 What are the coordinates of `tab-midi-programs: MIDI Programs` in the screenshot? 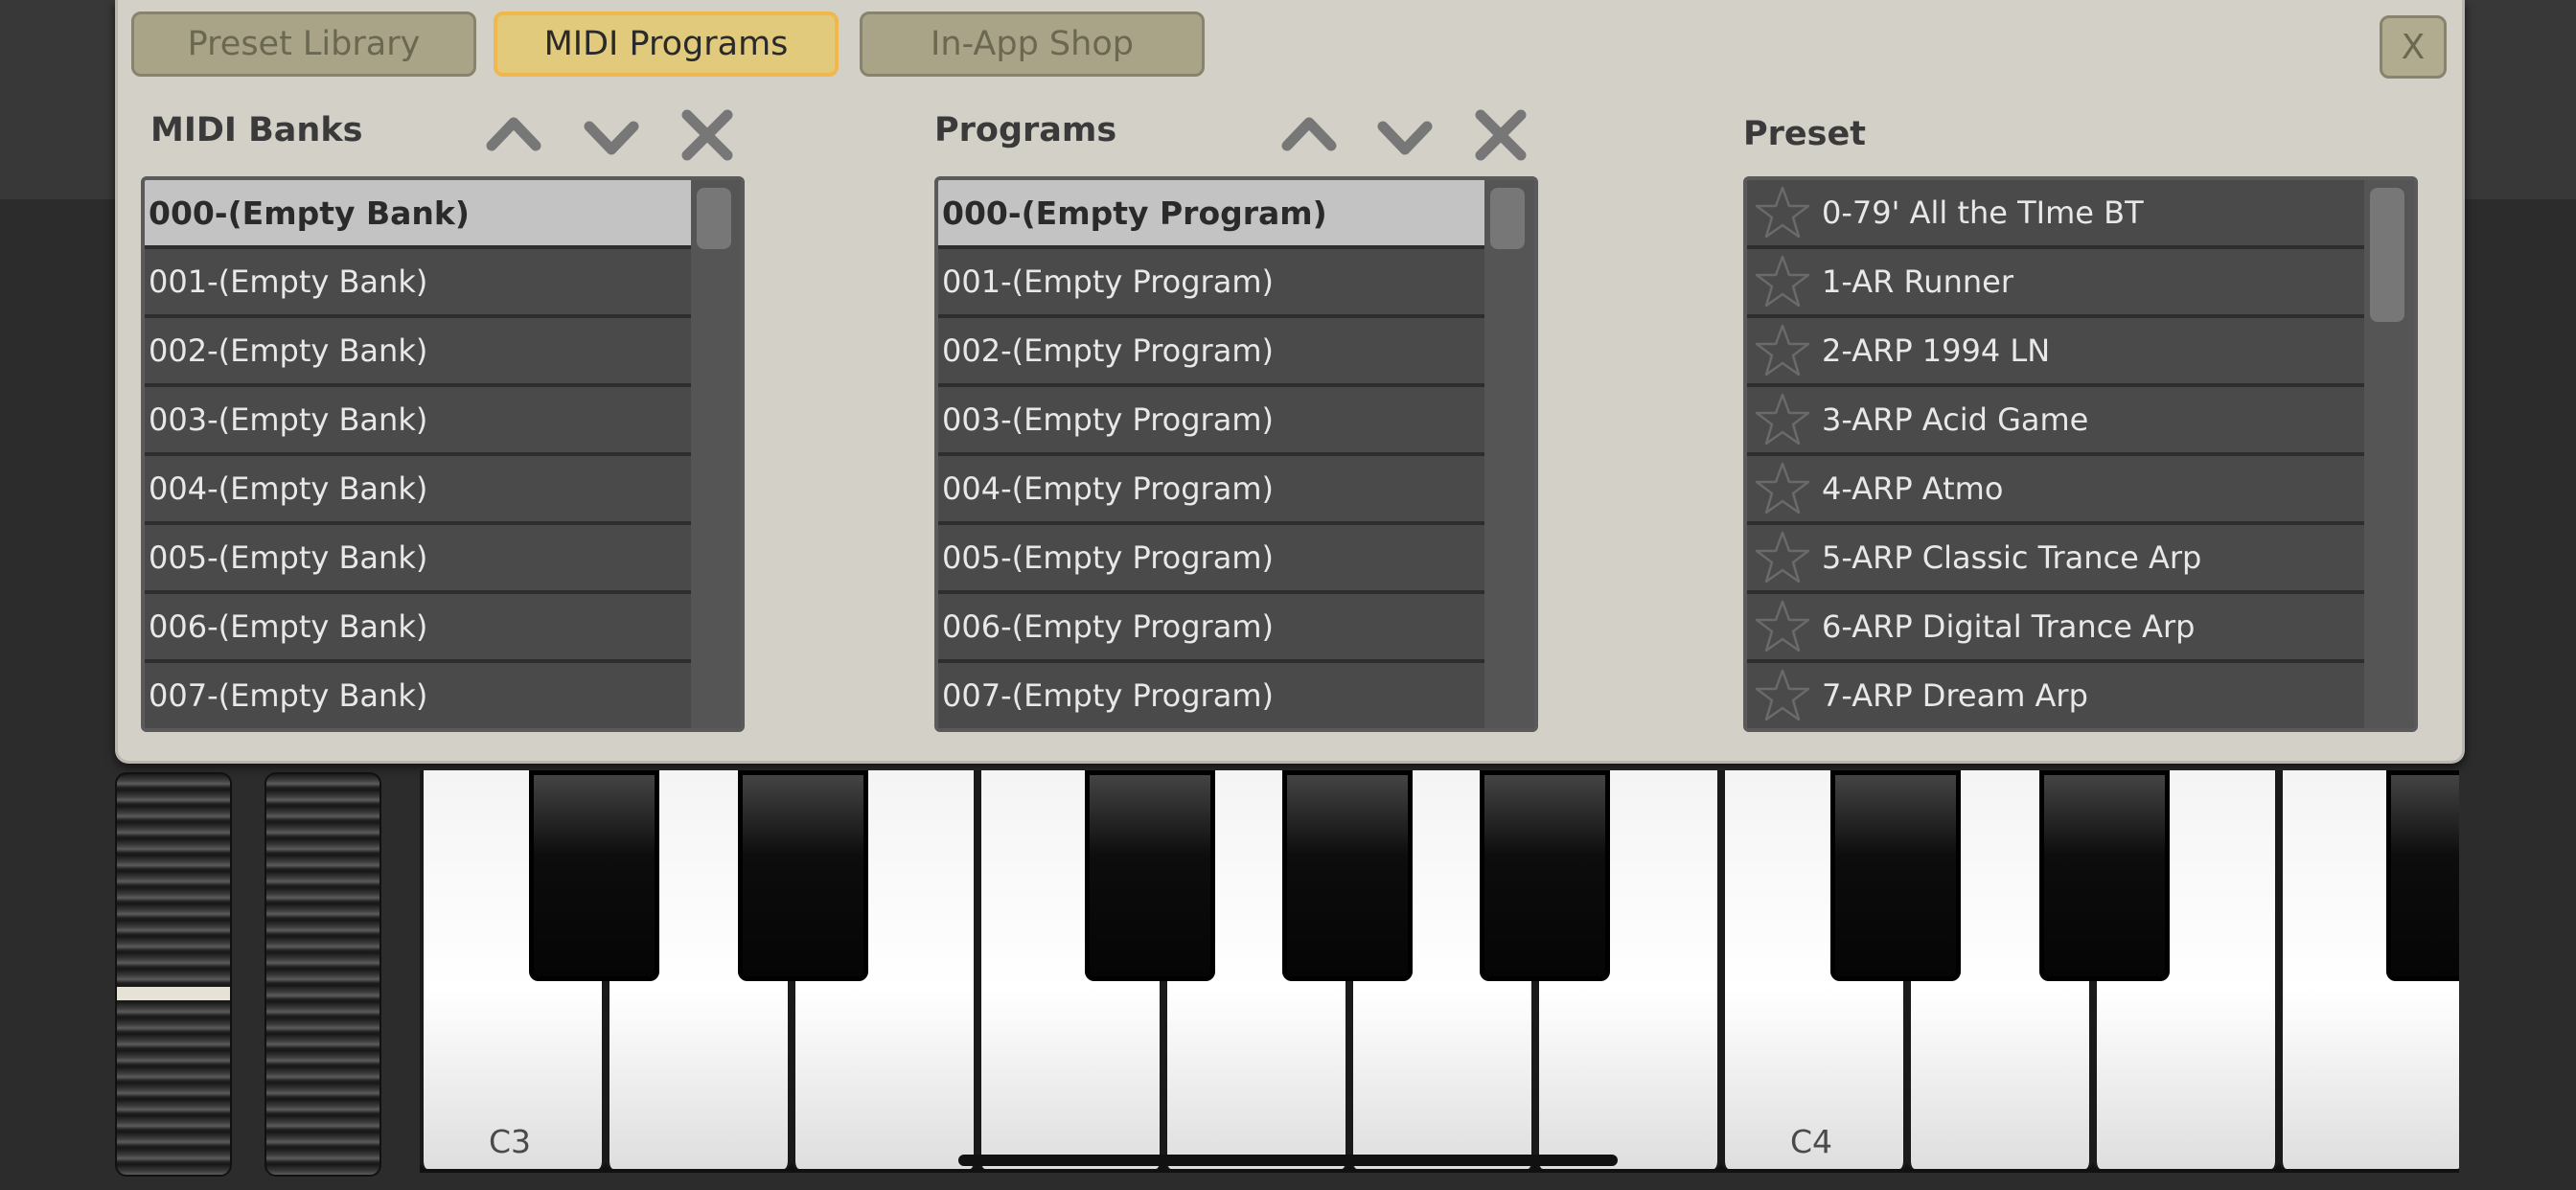 It's located at (666, 44).